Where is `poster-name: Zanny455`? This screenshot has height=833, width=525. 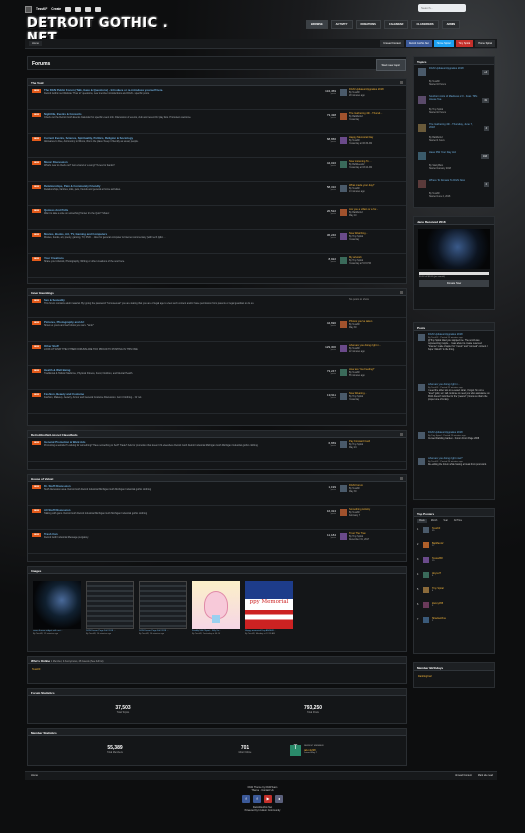 poster-name: Zanny455 is located at coordinates (437, 603).